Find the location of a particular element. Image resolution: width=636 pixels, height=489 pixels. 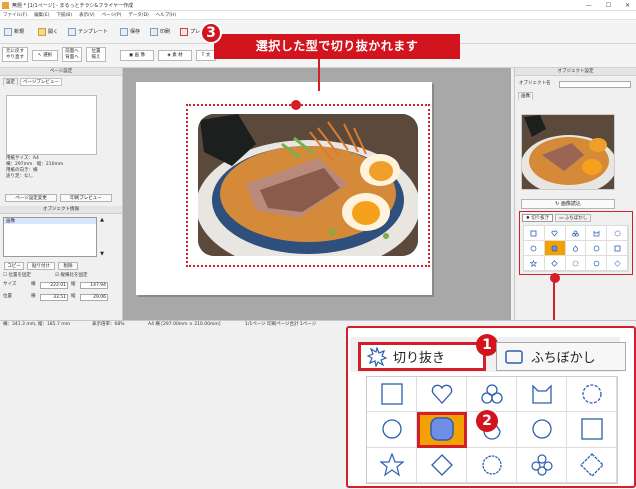

menu-page: ページ(P) is located at coordinates (112, 15).